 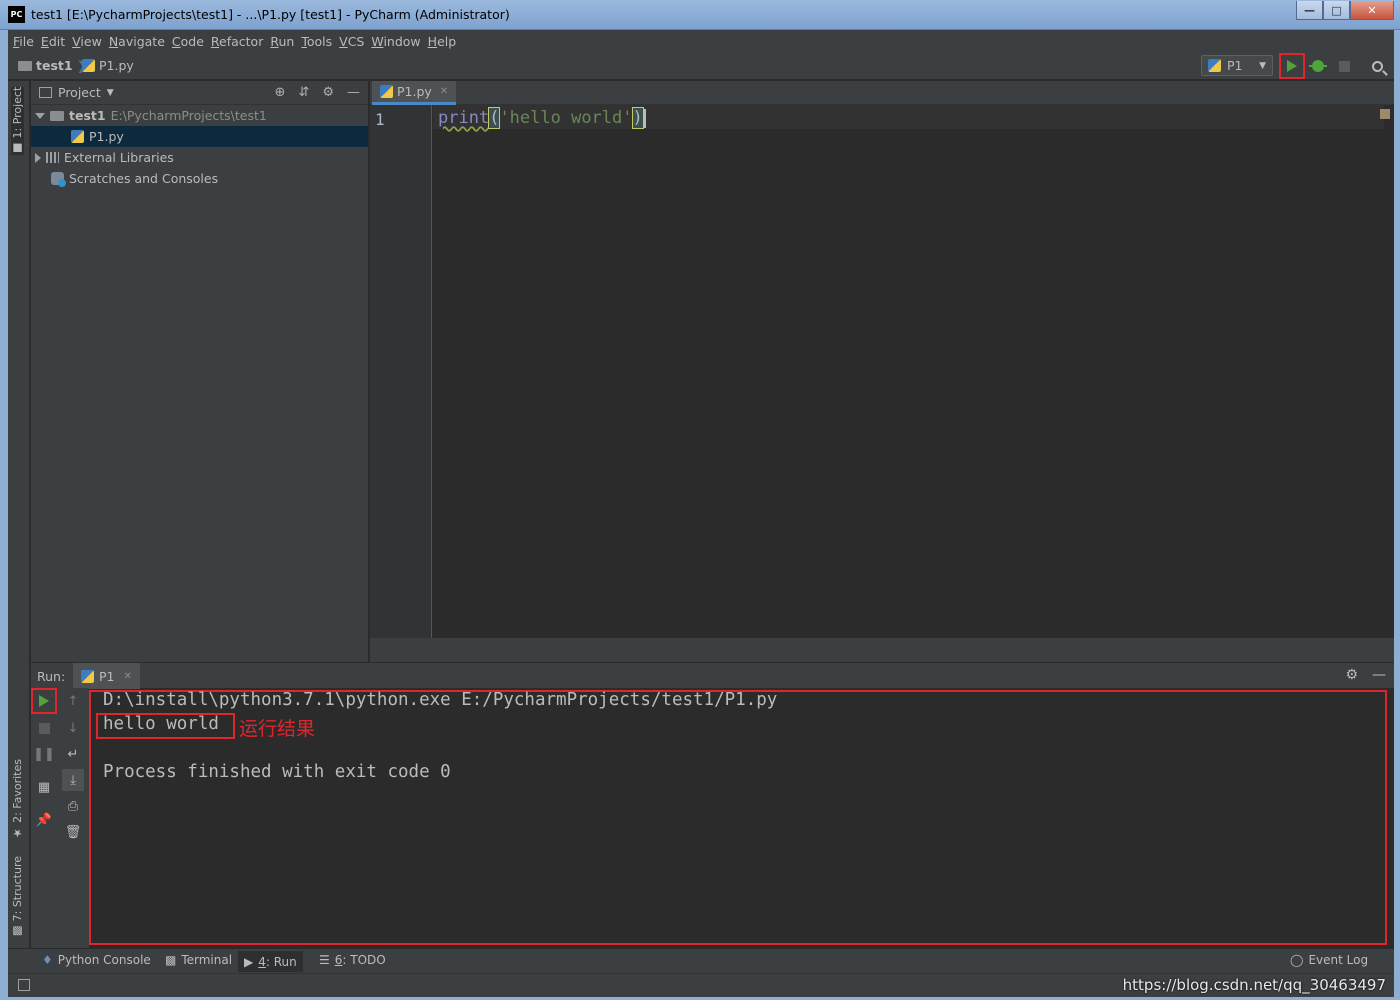 What do you see at coordinates (52, 65) in the screenshot?
I see `breadcrumb-project: test1 ❯` at bounding box center [52, 65].